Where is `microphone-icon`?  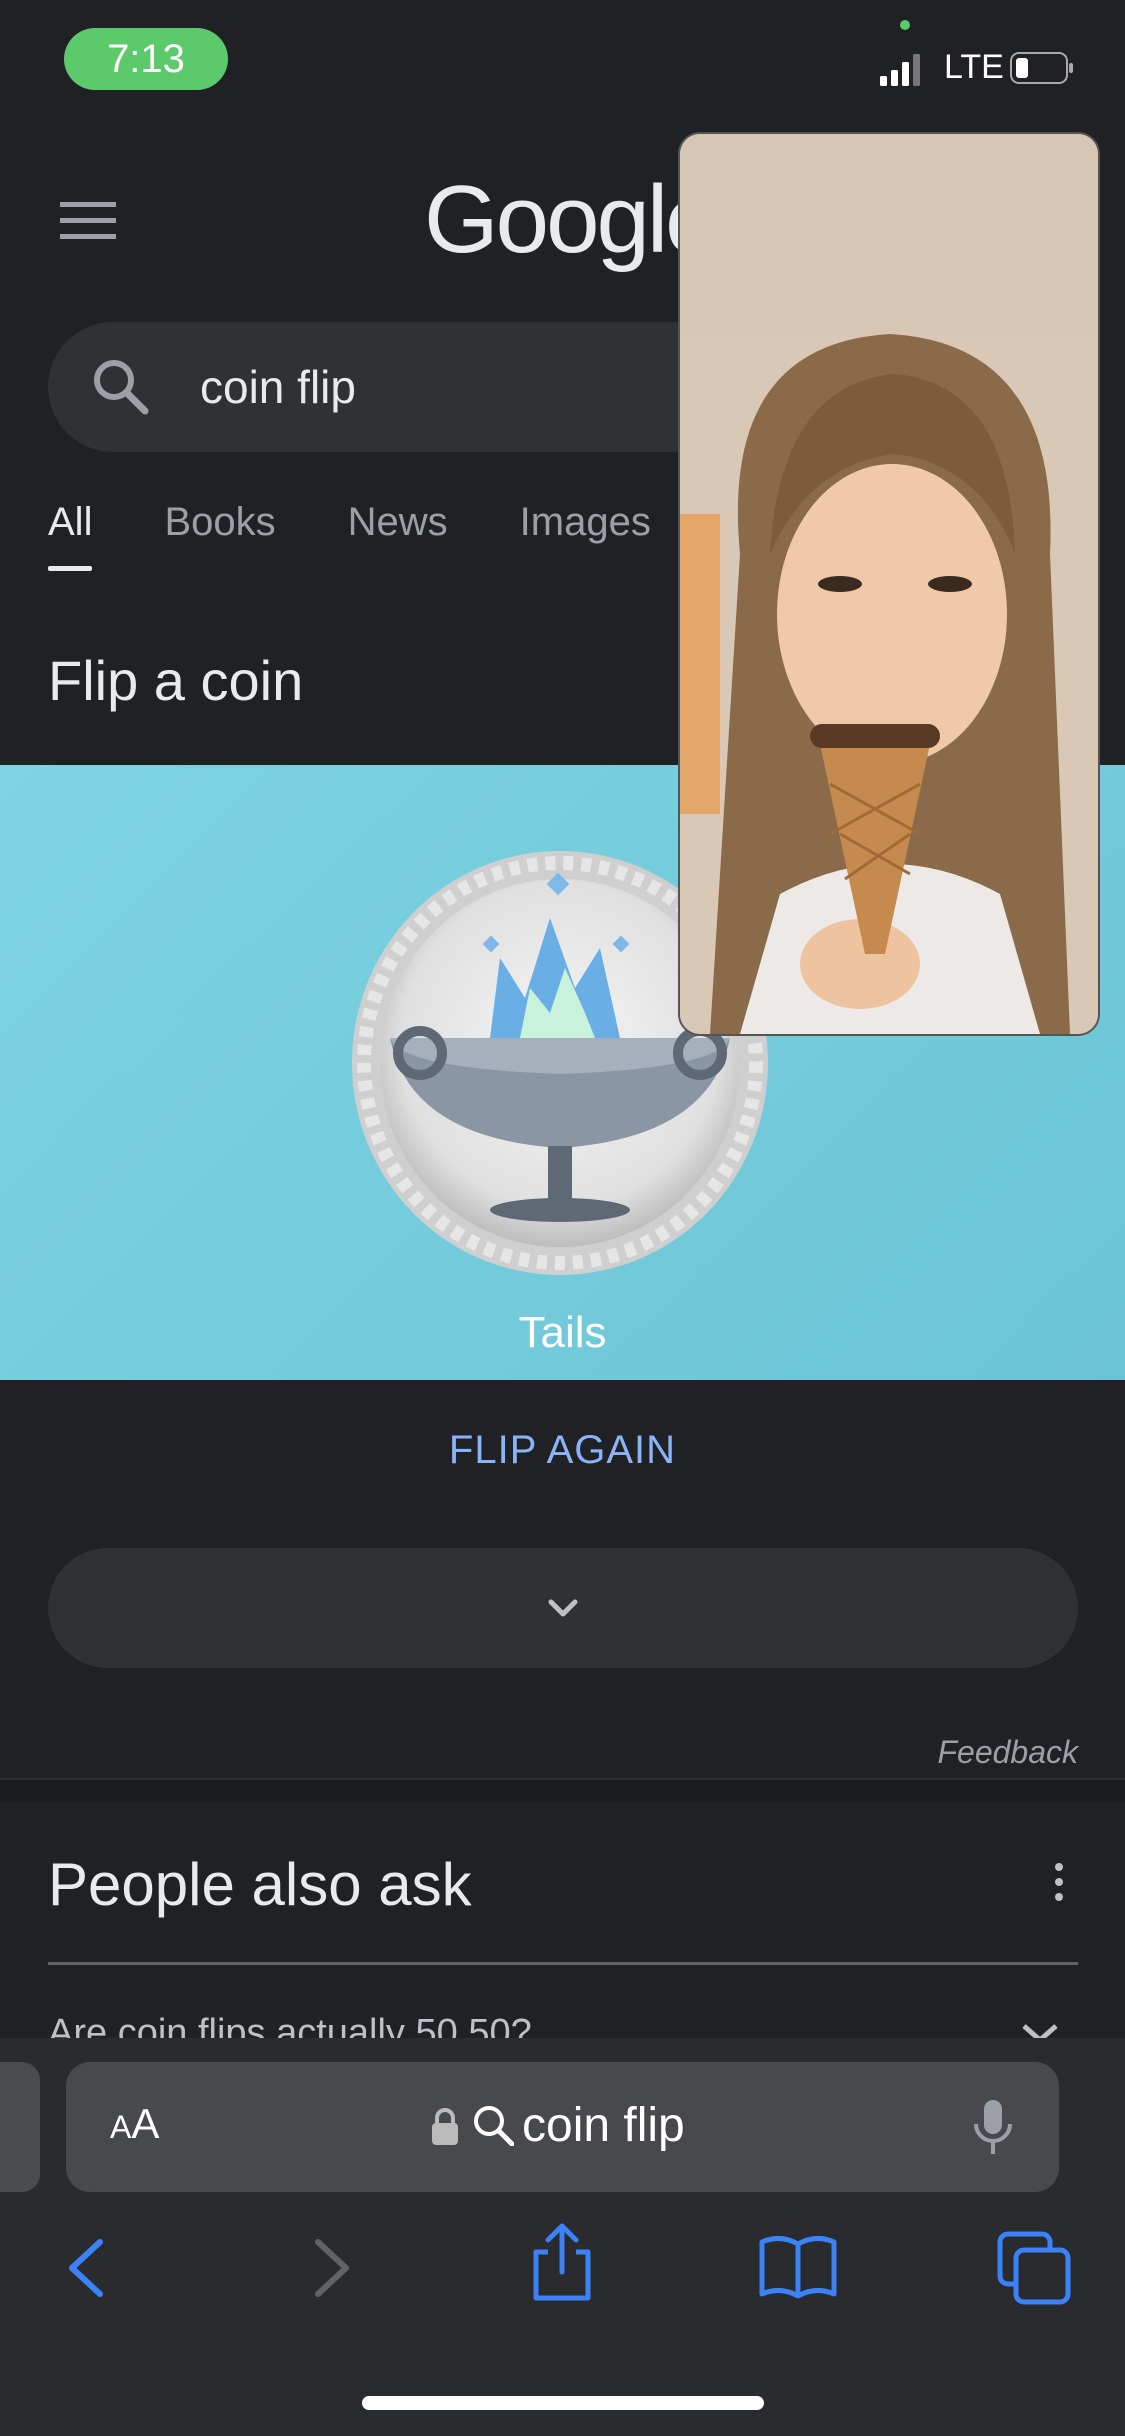 microphone-icon is located at coordinates (993, 2127).